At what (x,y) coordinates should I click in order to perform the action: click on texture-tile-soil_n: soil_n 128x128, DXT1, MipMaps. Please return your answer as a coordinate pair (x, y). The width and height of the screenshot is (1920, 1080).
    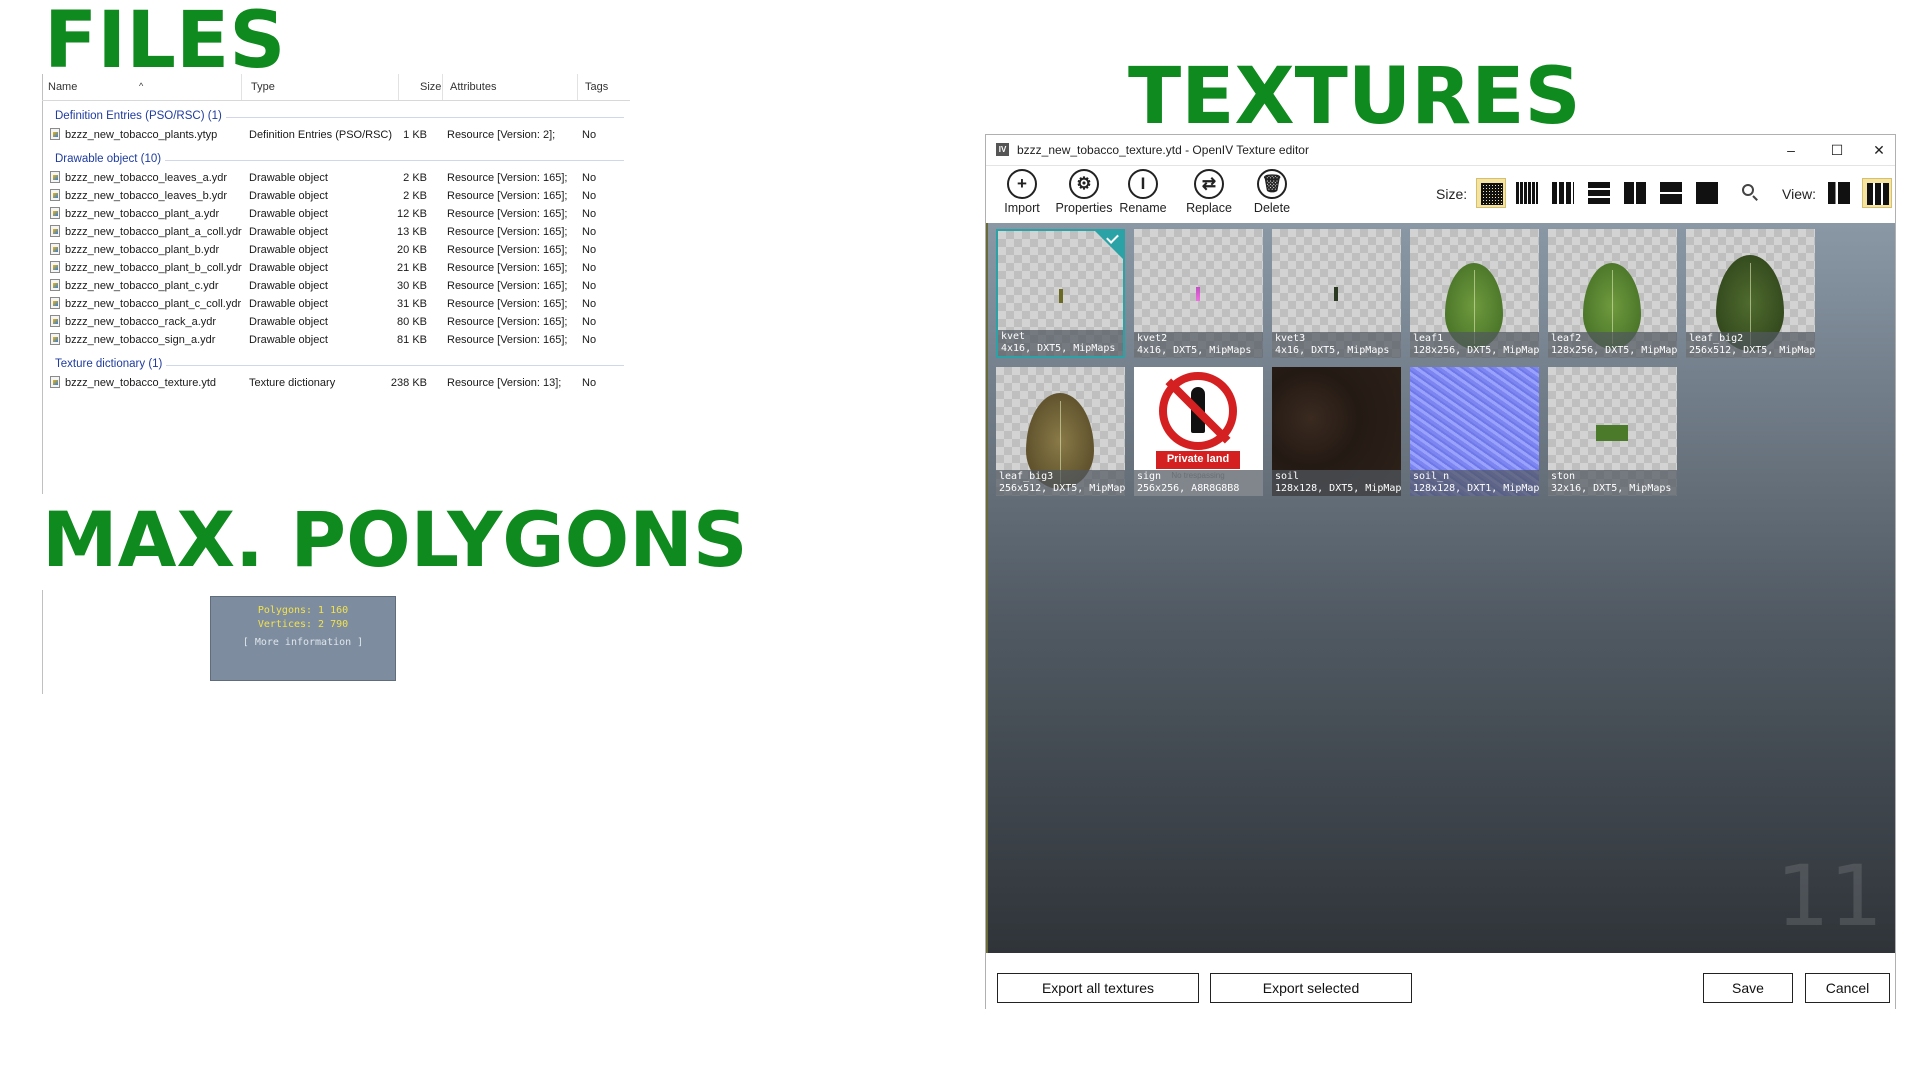
    Looking at the image, I should click on (1474, 431).